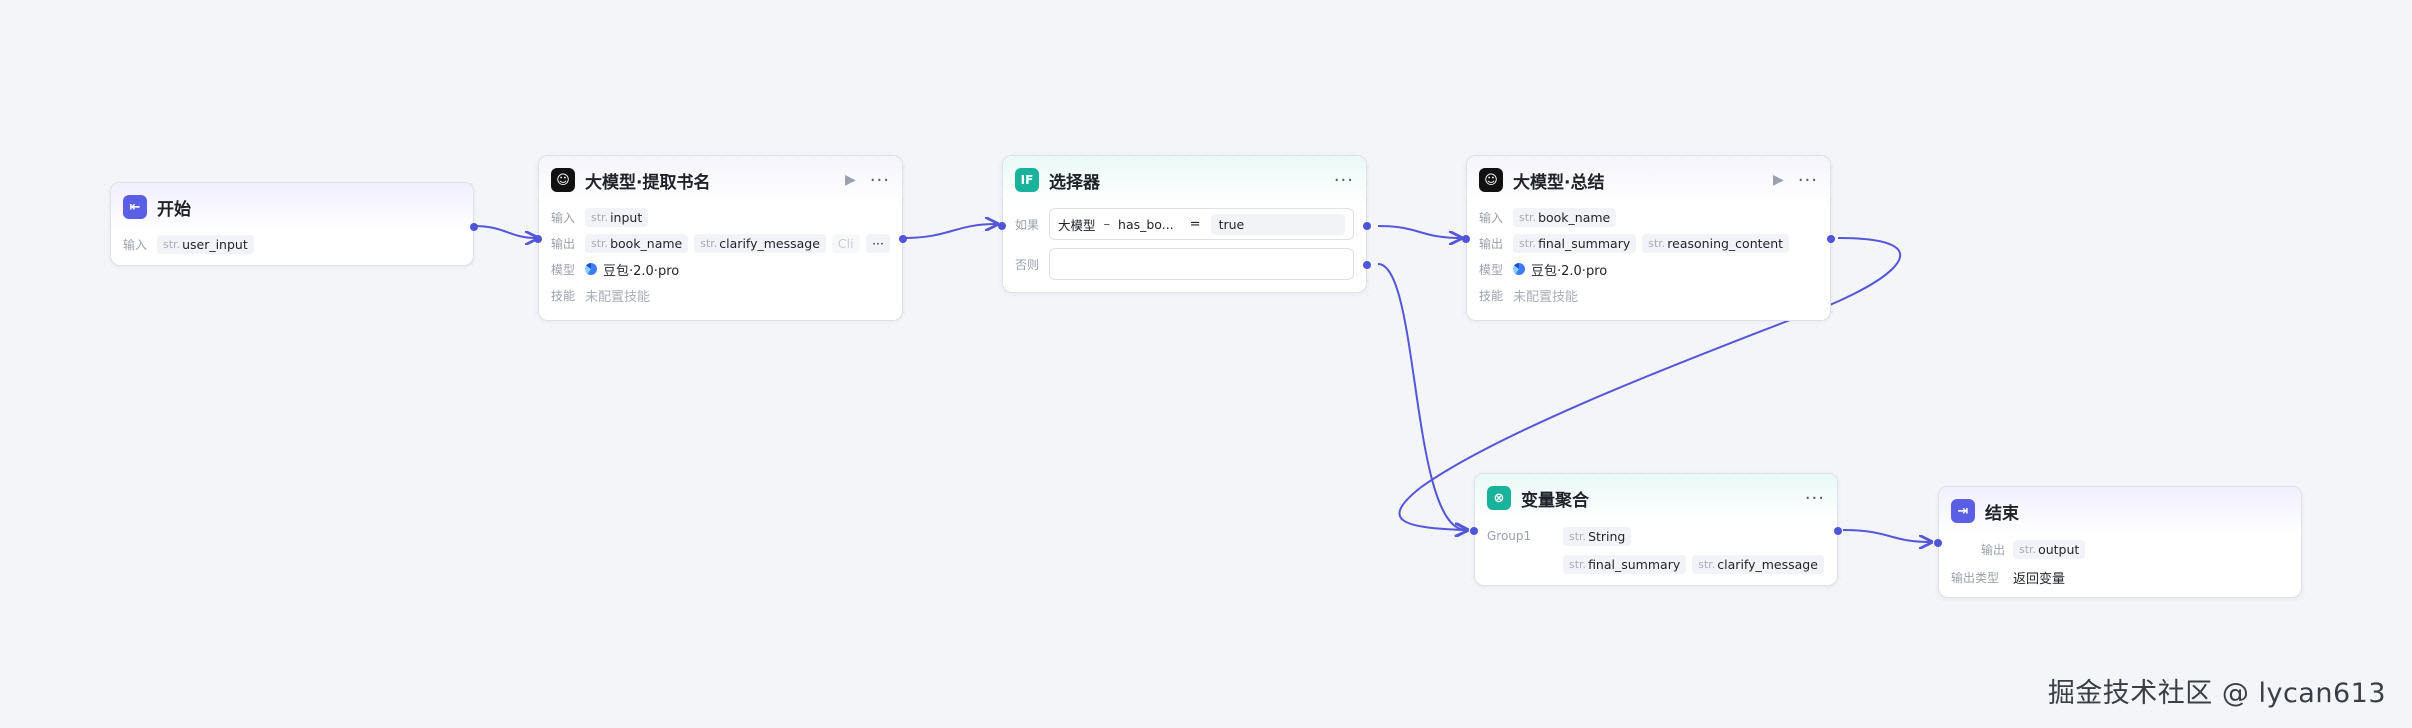 The width and height of the screenshot is (2412, 728). Describe the element at coordinates (1474, 531) in the screenshot. I see `aggregate-input-port` at that location.